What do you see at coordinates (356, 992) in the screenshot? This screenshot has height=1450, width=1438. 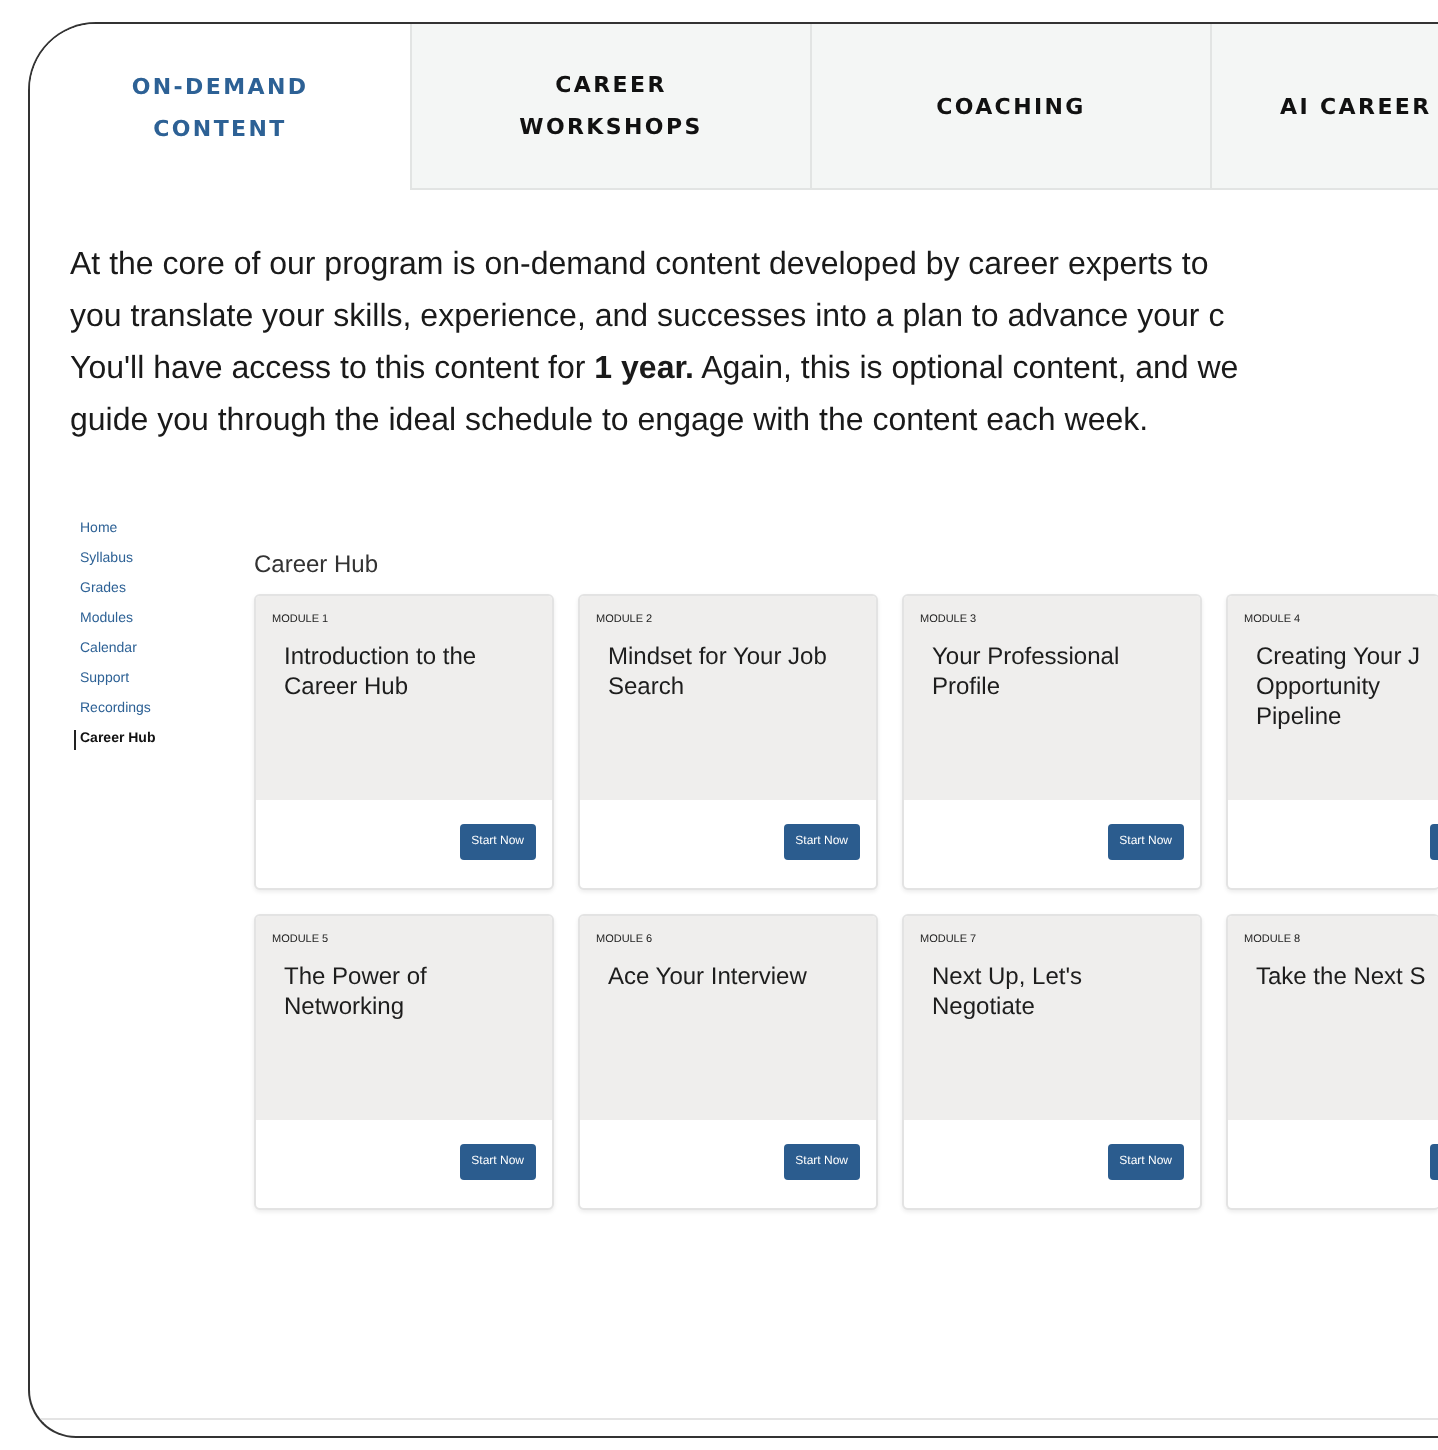 I see `module-title: The Power of Networking` at bounding box center [356, 992].